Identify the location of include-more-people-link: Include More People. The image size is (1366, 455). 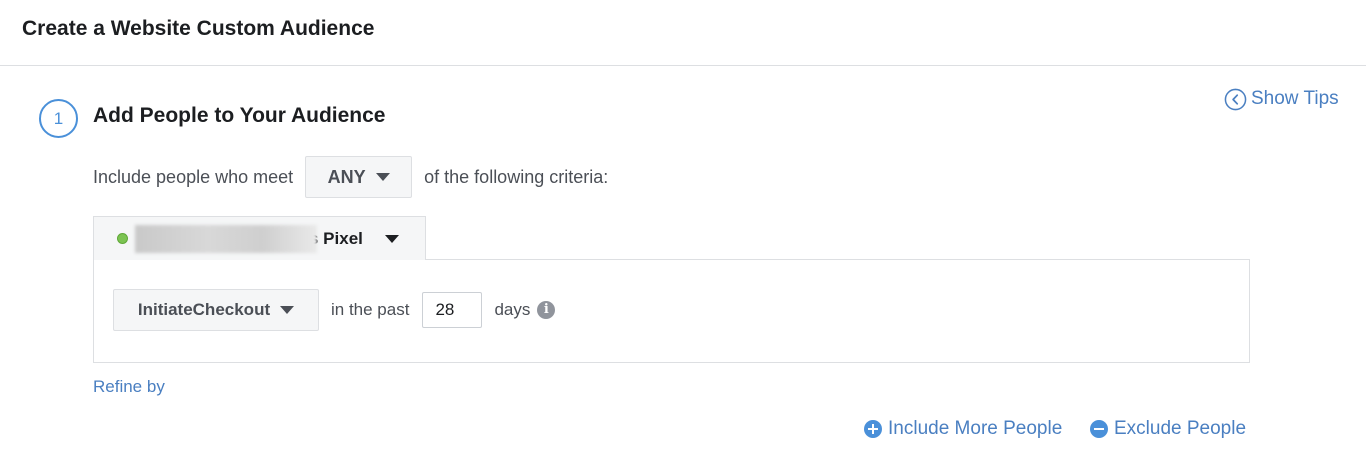
(963, 429).